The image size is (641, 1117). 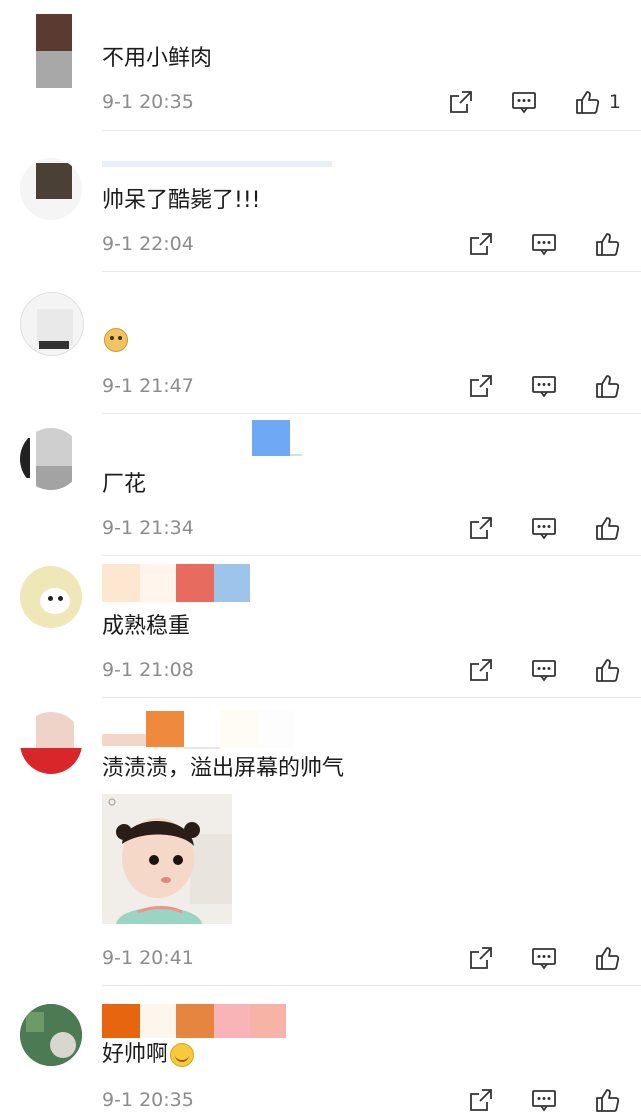 I want to click on comment-item: 9-1 21:47, so click(x=320, y=343).